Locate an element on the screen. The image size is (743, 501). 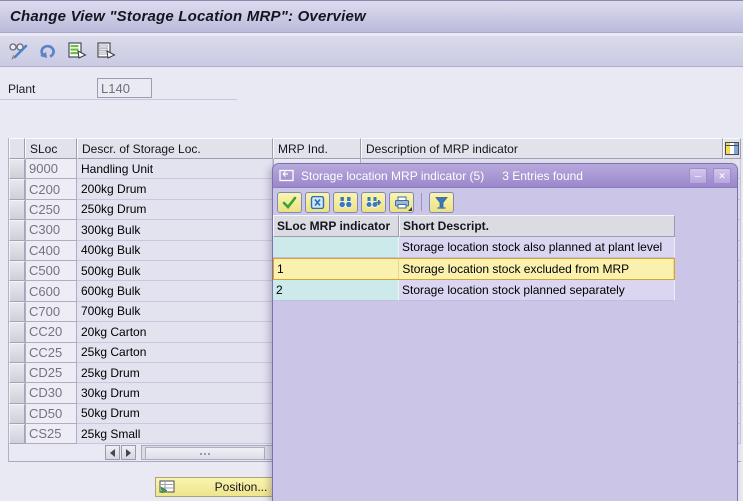
sloc-cell: C700 is located at coordinates (51, 312).